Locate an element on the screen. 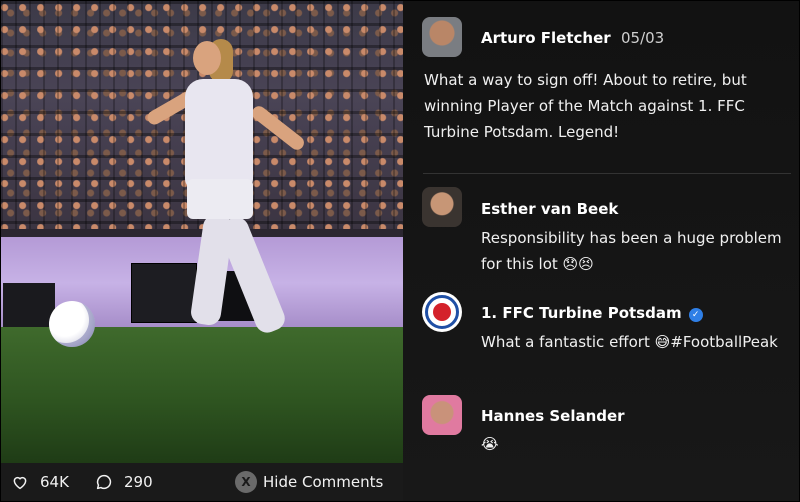  football is located at coordinates (72, 324).